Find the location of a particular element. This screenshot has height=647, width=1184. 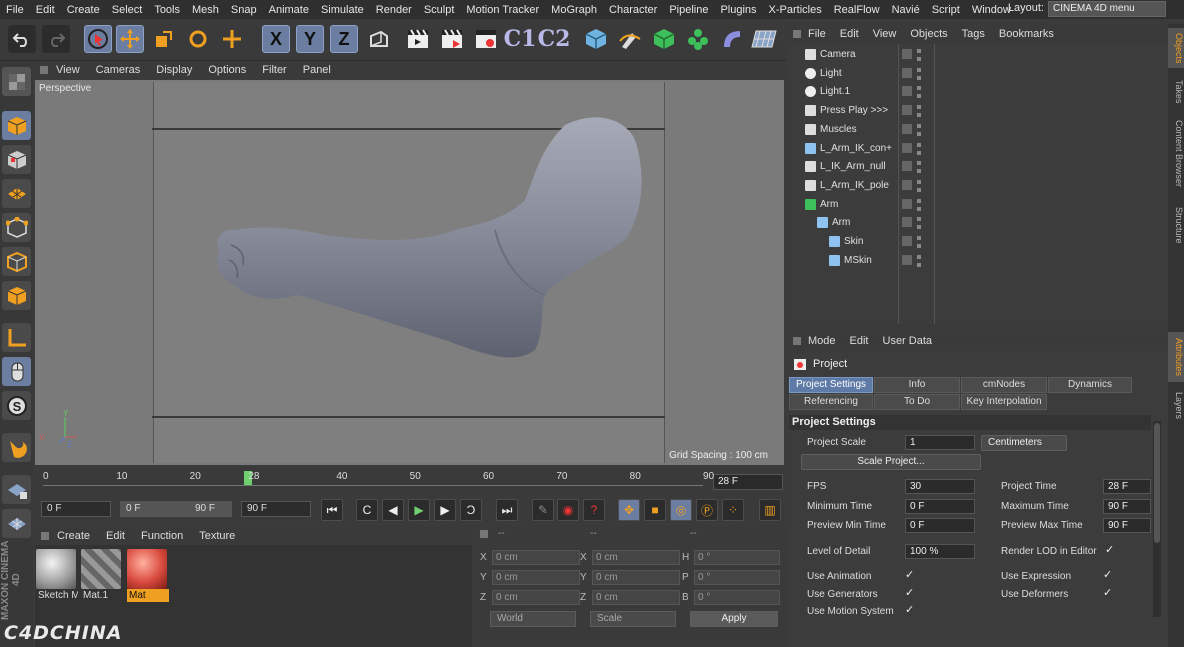

timeline-window-button: ▥ is located at coordinates (770, 510).